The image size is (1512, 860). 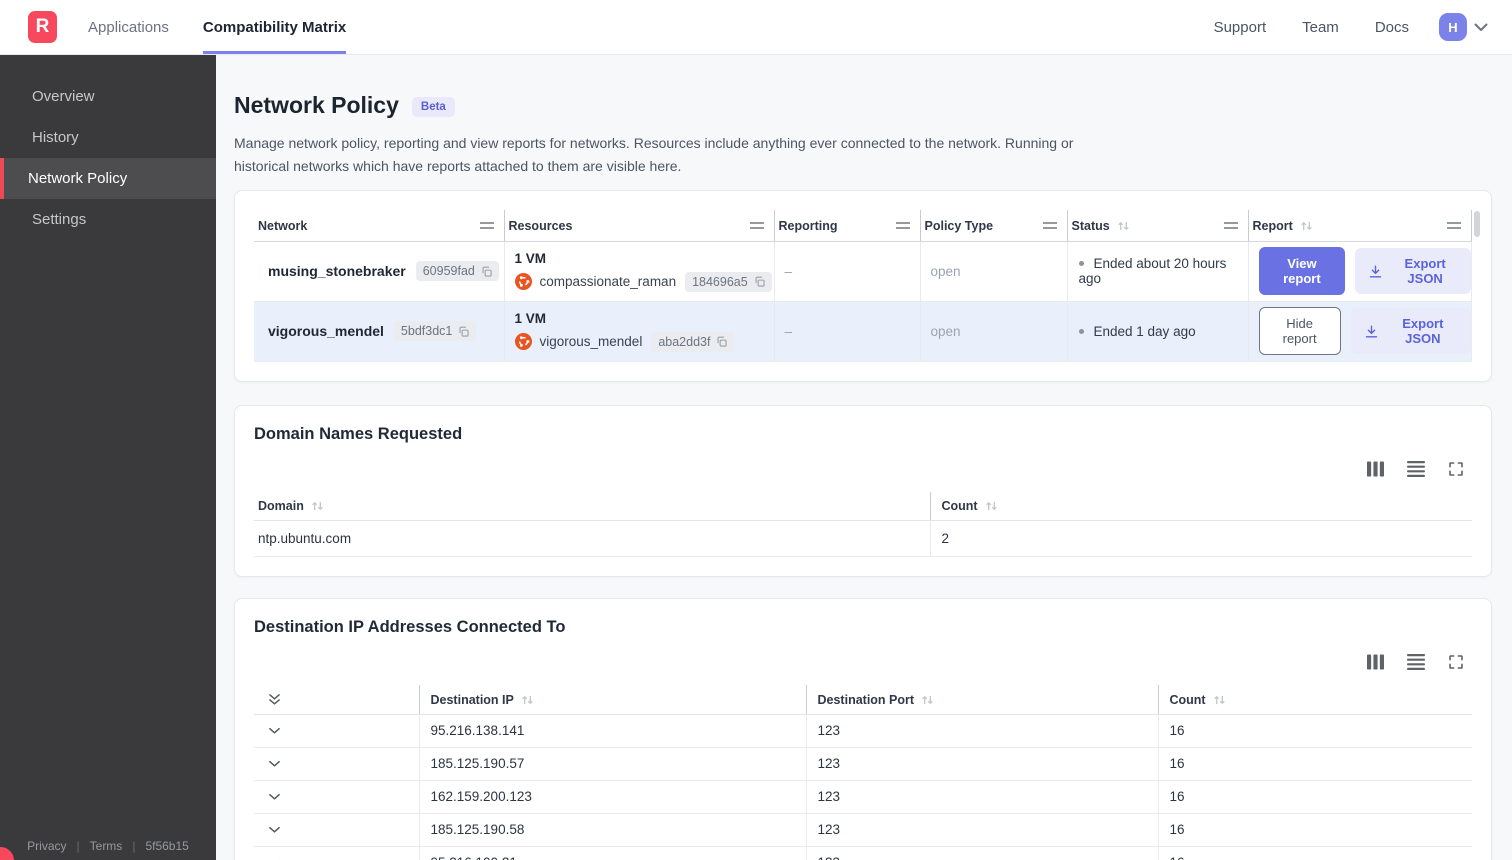 What do you see at coordinates (1360, 226) in the screenshot?
I see `column-header-report: Report` at bounding box center [1360, 226].